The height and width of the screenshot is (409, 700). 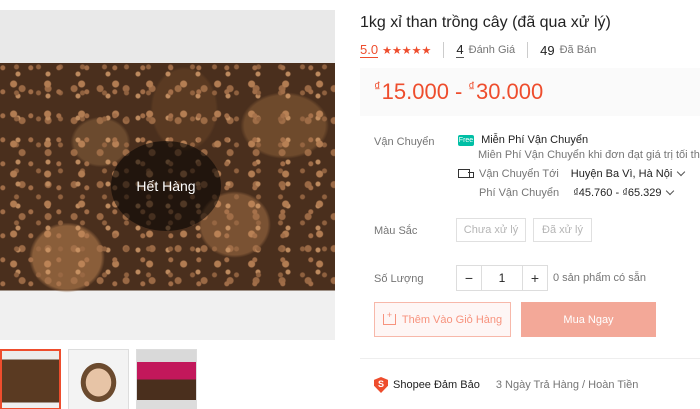 What do you see at coordinates (381, 385) in the screenshot?
I see `shield-icon: S` at bounding box center [381, 385].